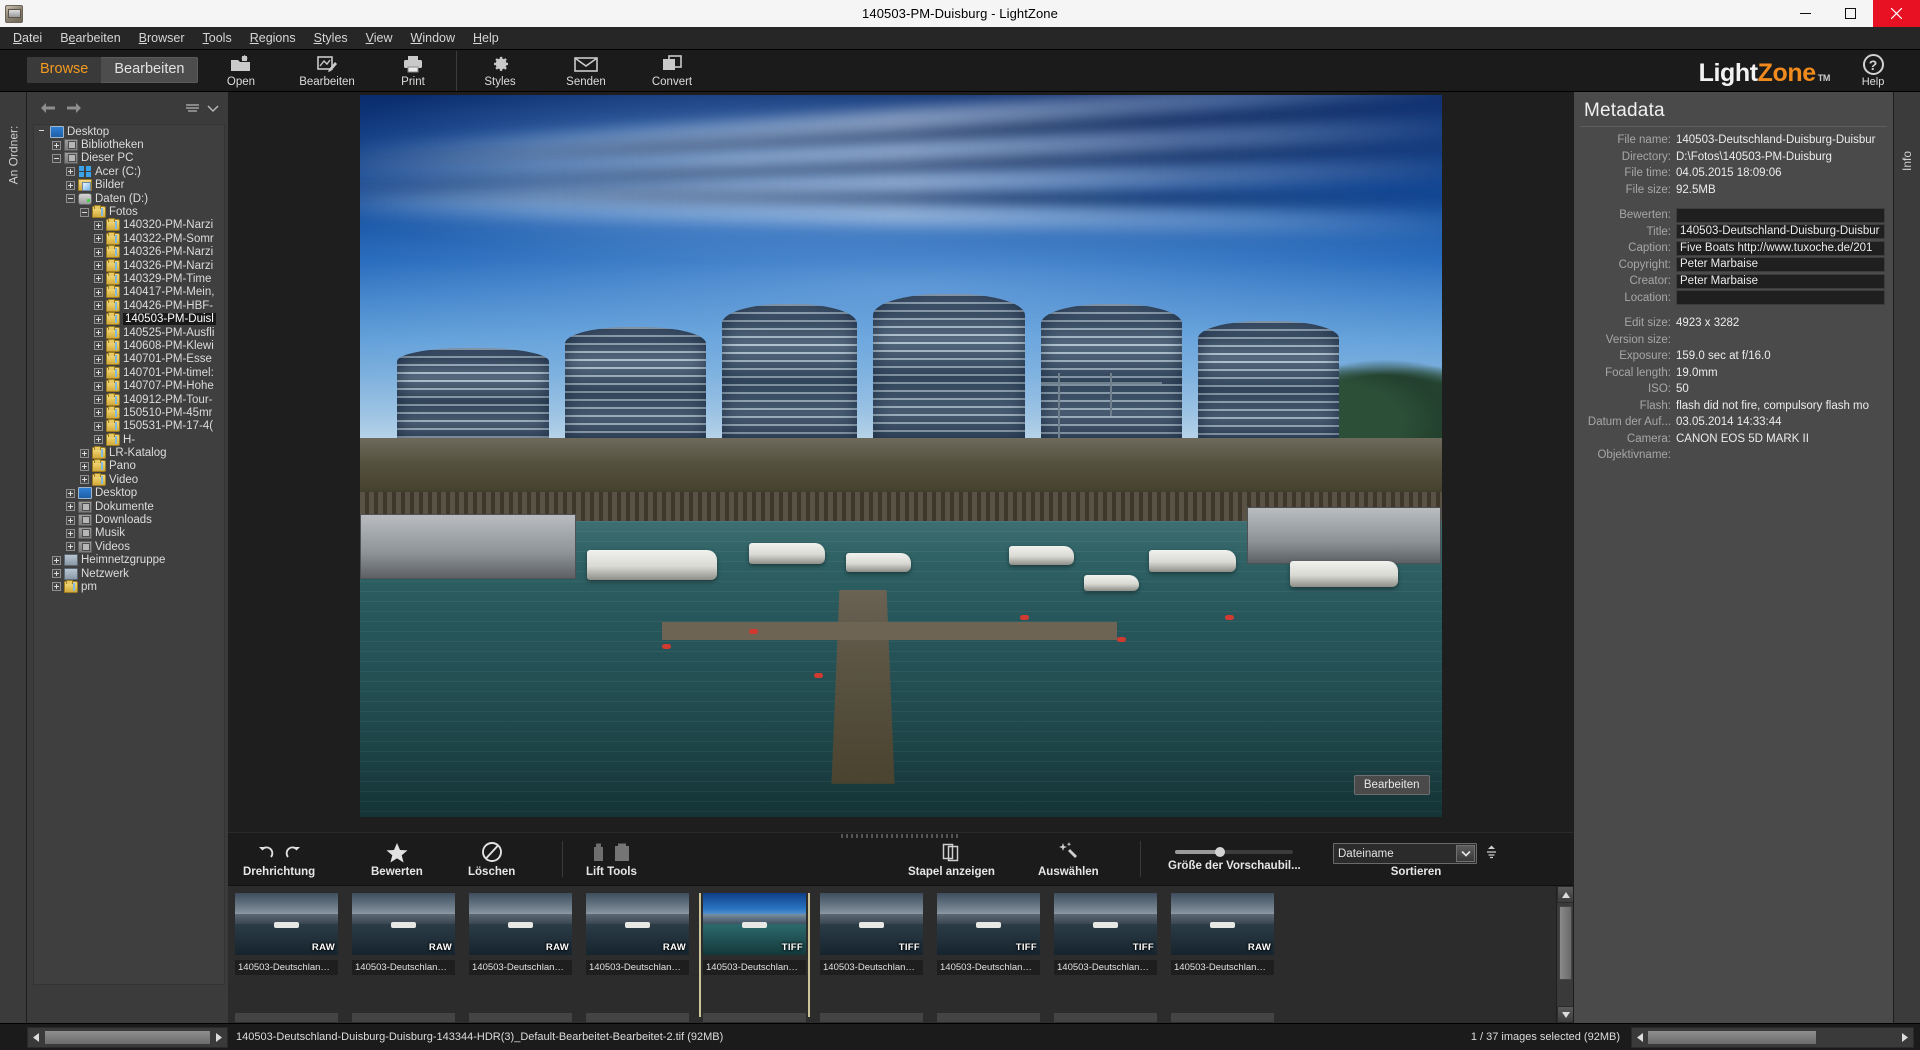 This screenshot has height=1050, width=1920. Describe the element at coordinates (129, 573) in the screenshot. I see `tree-item: Netzwerk` at that location.